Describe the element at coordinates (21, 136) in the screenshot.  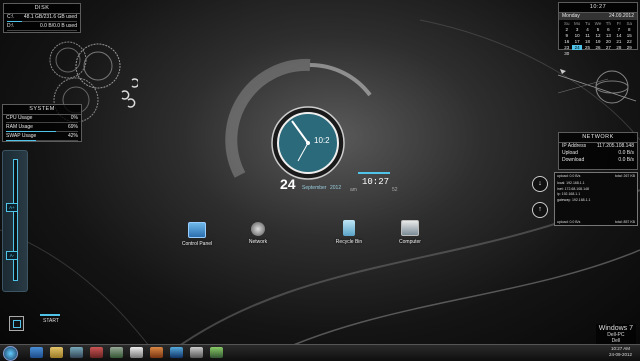
I see `swap-label: SWAP Usage` at that location.